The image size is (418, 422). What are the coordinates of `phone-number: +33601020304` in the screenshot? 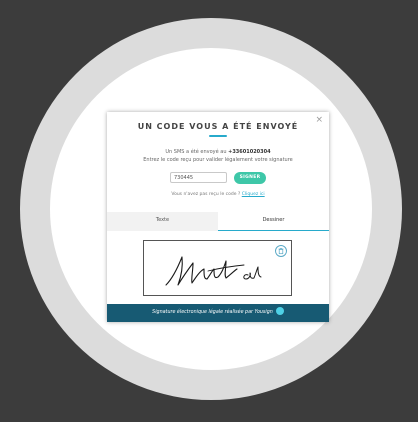 It's located at (249, 152).